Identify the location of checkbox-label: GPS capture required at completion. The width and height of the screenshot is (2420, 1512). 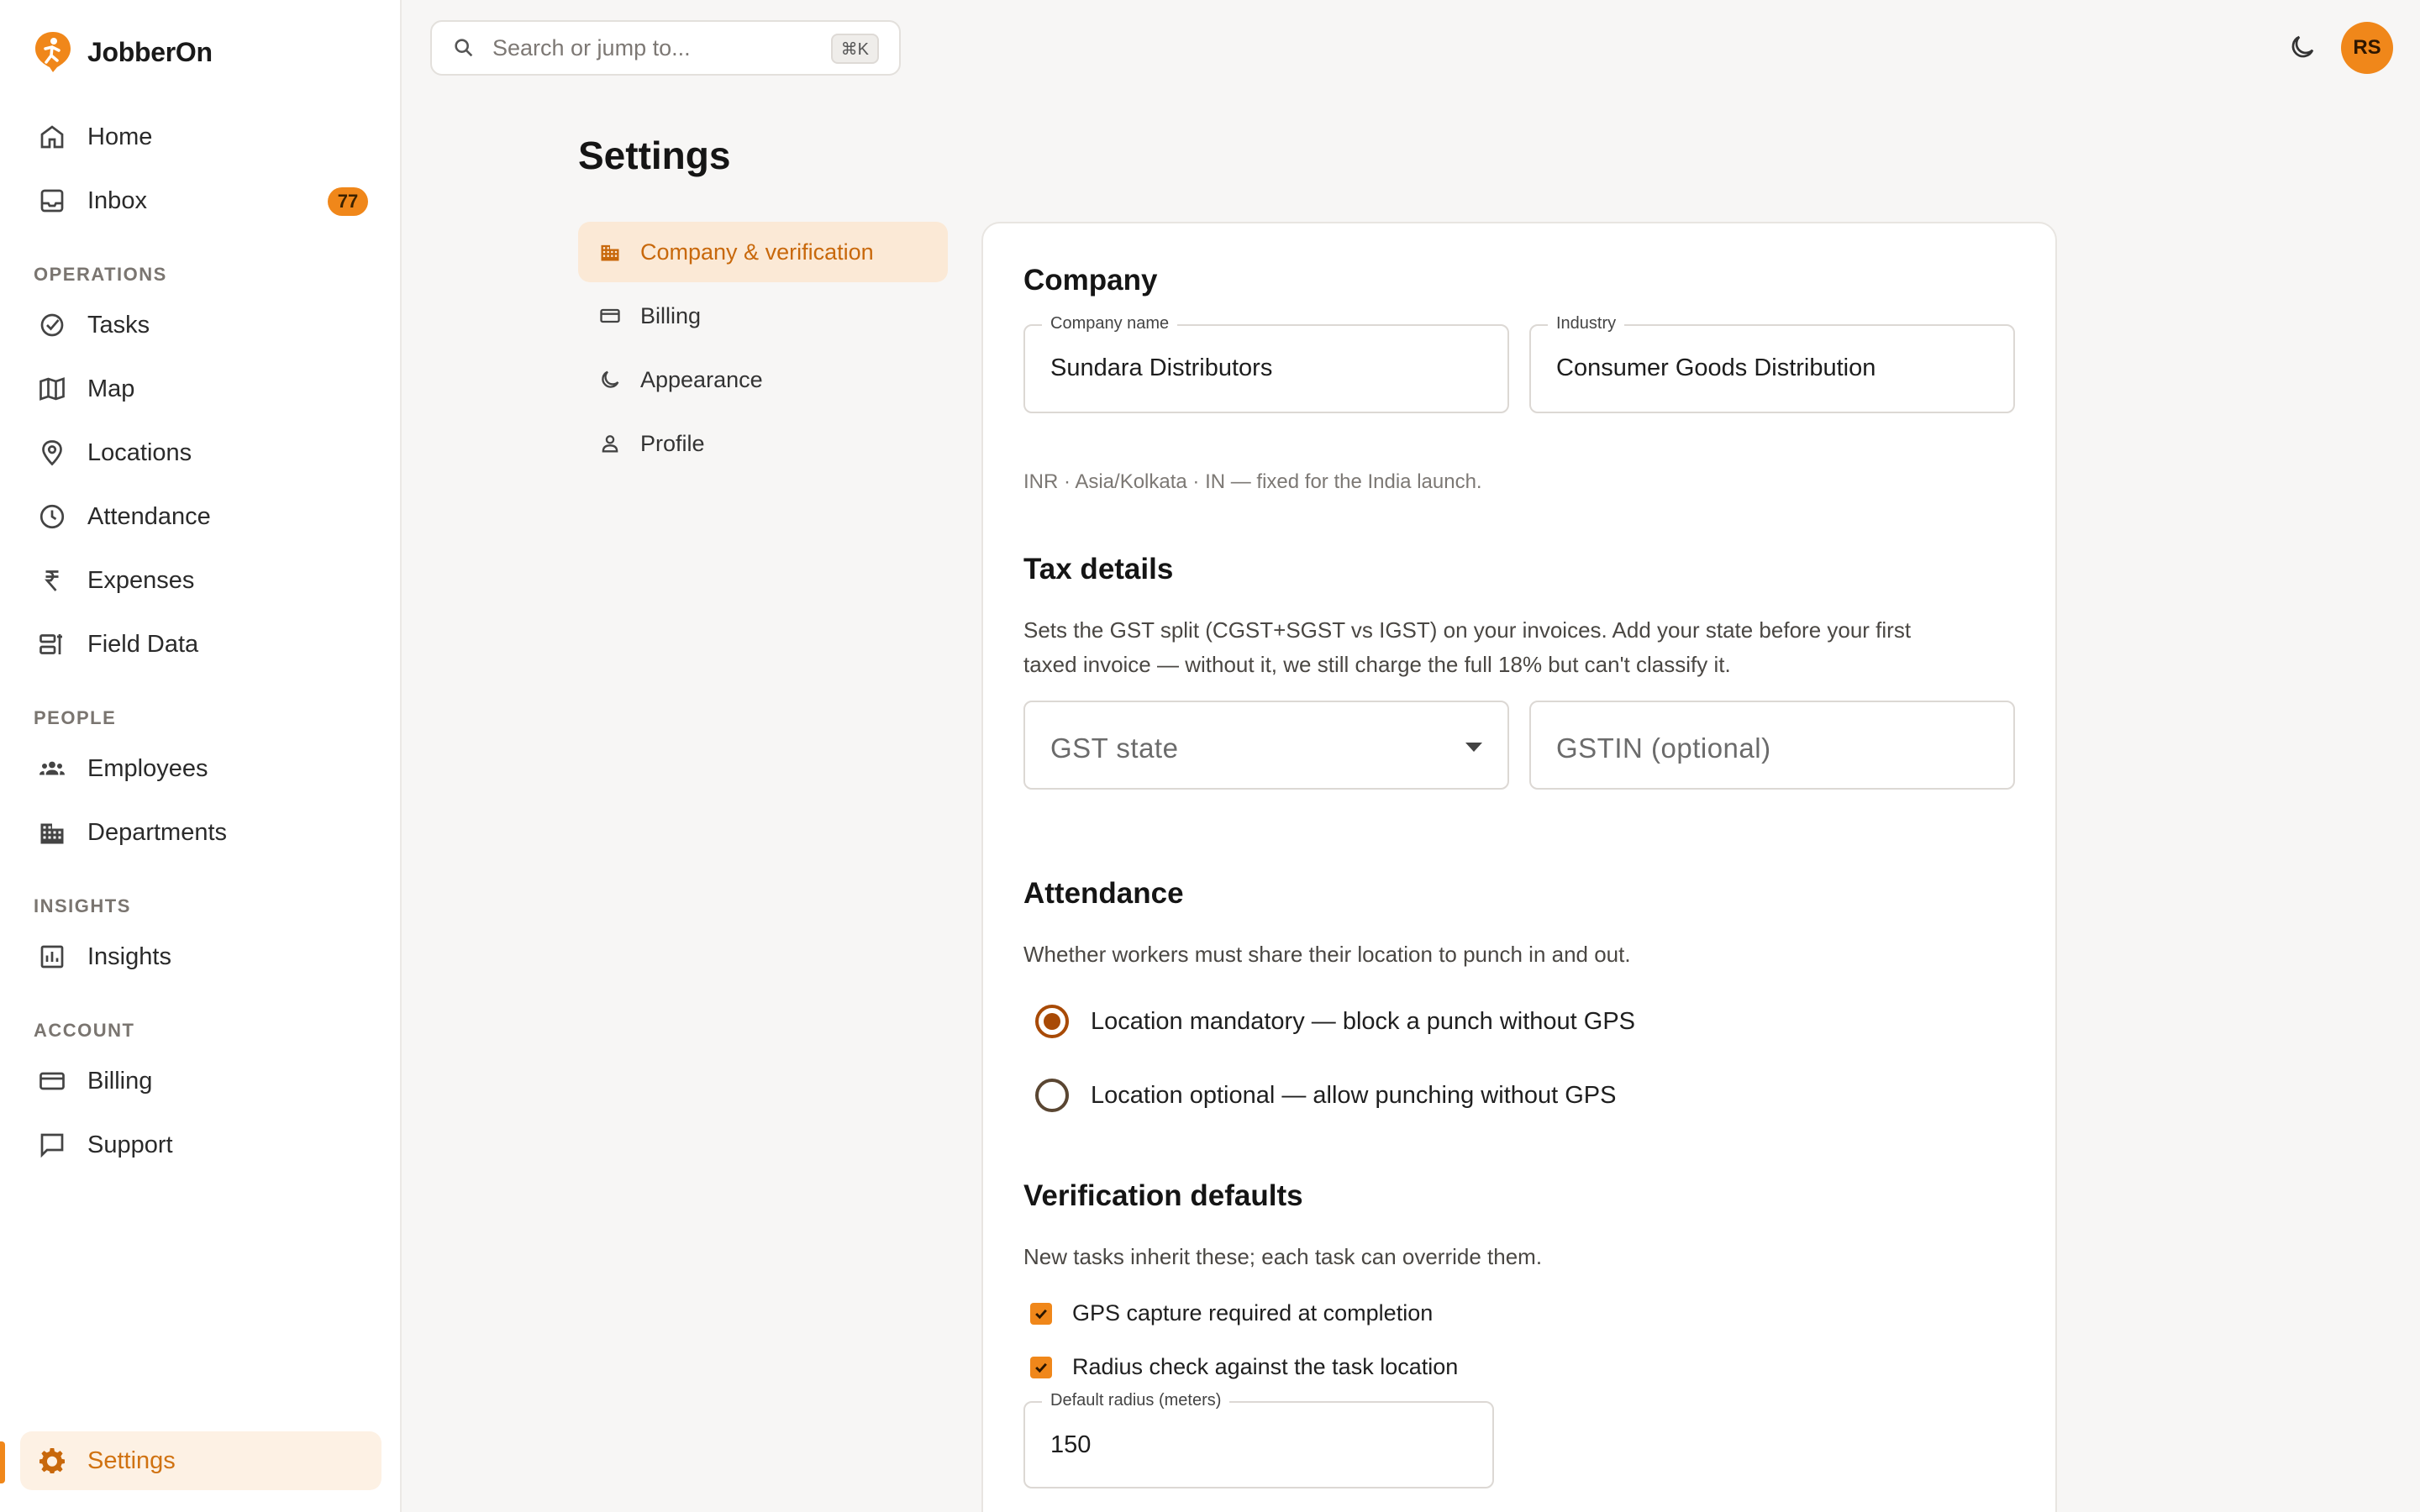
(1253, 1313).